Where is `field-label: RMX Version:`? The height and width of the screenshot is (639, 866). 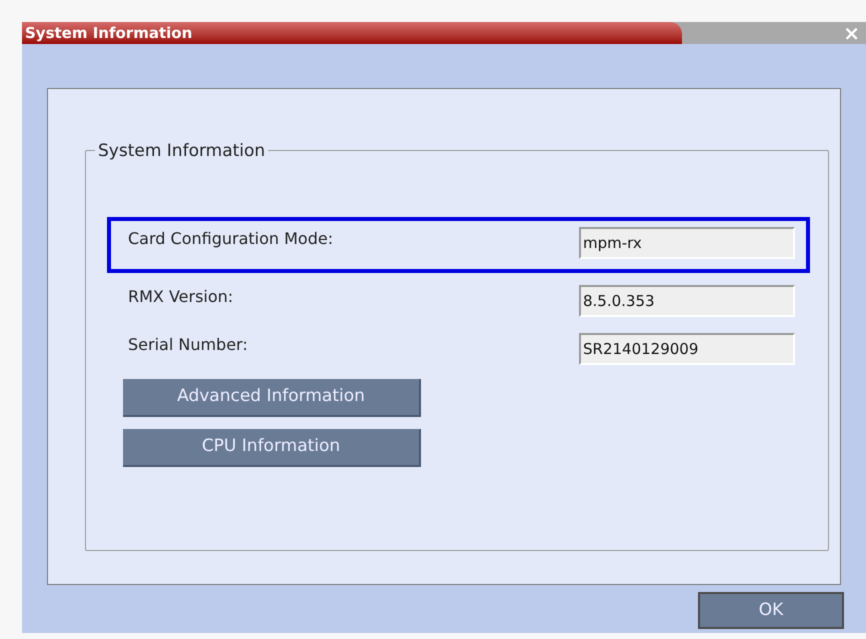
field-label: RMX Version: is located at coordinates (181, 297).